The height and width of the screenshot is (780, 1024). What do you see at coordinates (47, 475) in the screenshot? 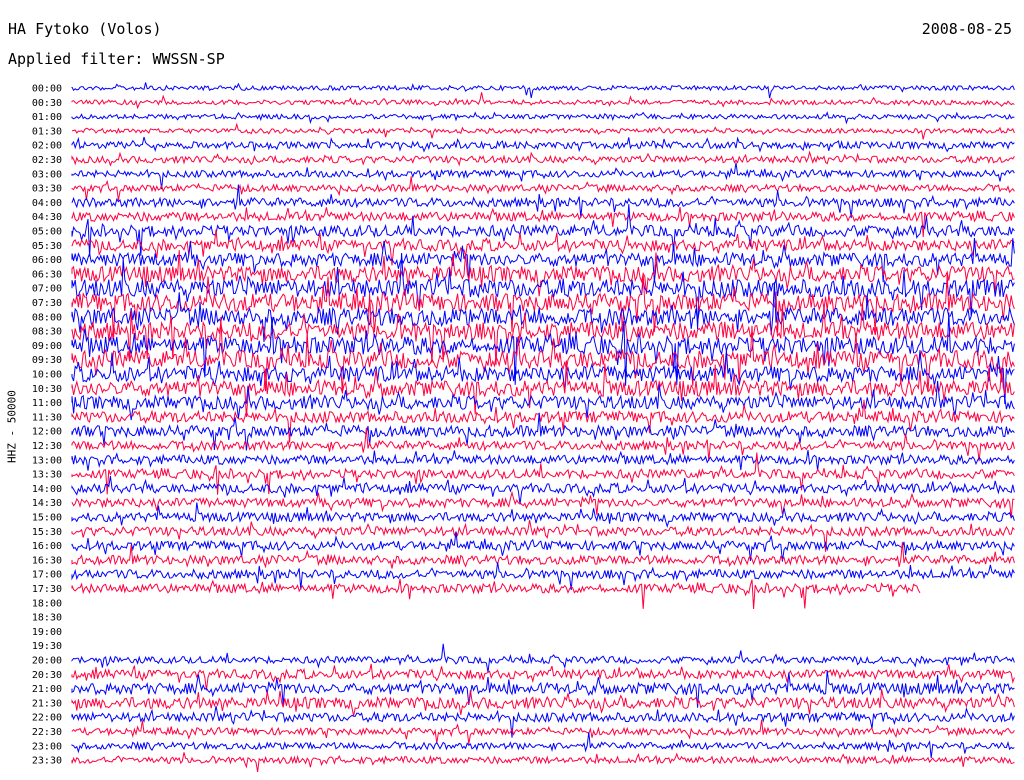
I see `tick-label: 13:30` at bounding box center [47, 475].